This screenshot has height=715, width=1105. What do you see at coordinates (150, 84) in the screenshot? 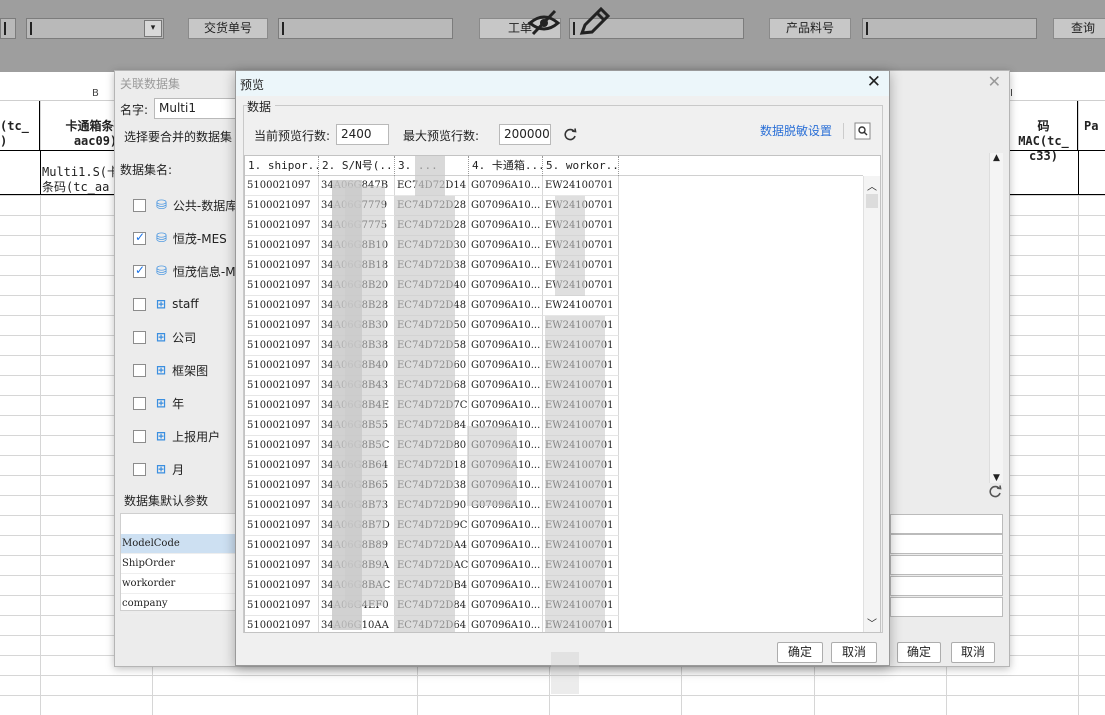
I see `dialog-title: 关联数据集` at bounding box center [150, 84].